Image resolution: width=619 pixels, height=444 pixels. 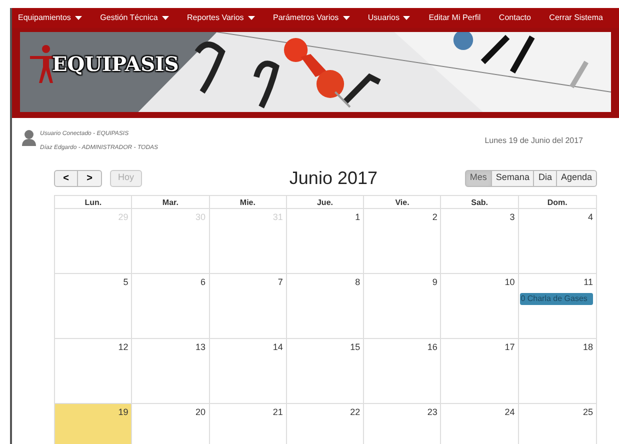 What do you see at coordinates (201, 347) in the screenshot?
I see `day-number: 13` at bounding box center [201, 347].